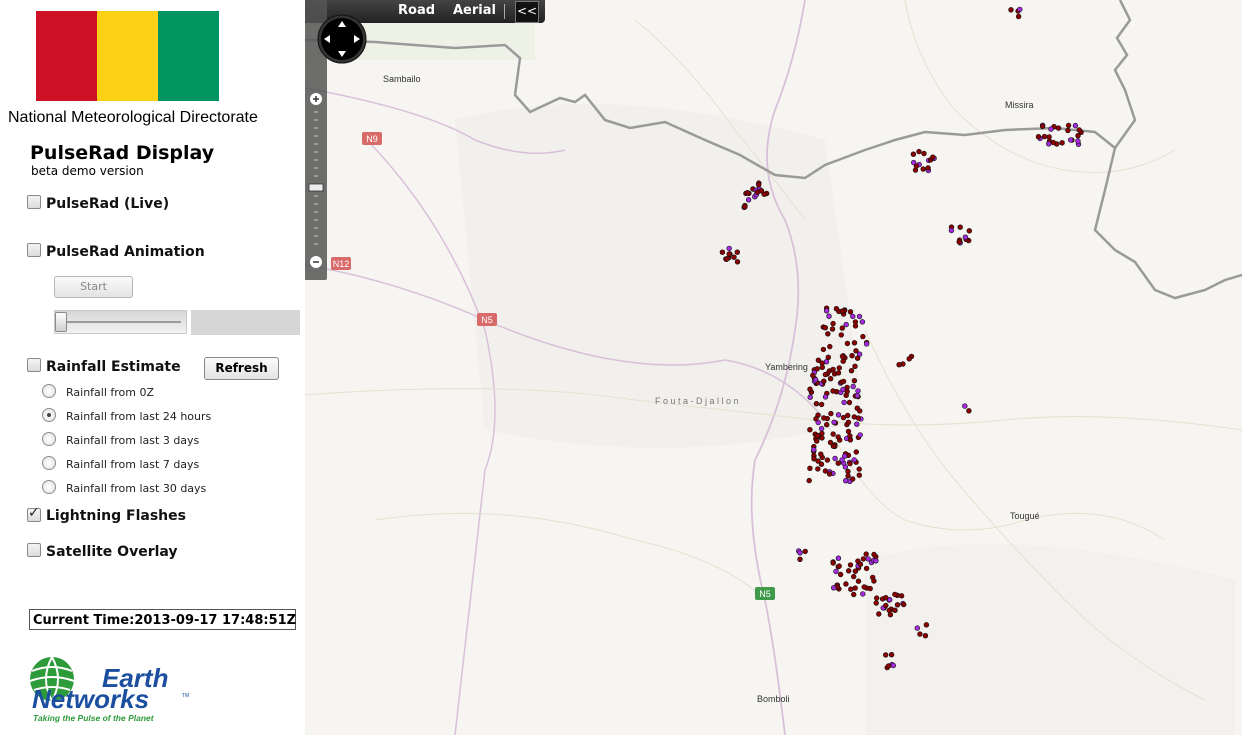  What do you see at coordinates (132, 464) in the screenshot?
I see `rainfall-option-label: Rainfall from last 7 days` at bounding box center [132, 464].